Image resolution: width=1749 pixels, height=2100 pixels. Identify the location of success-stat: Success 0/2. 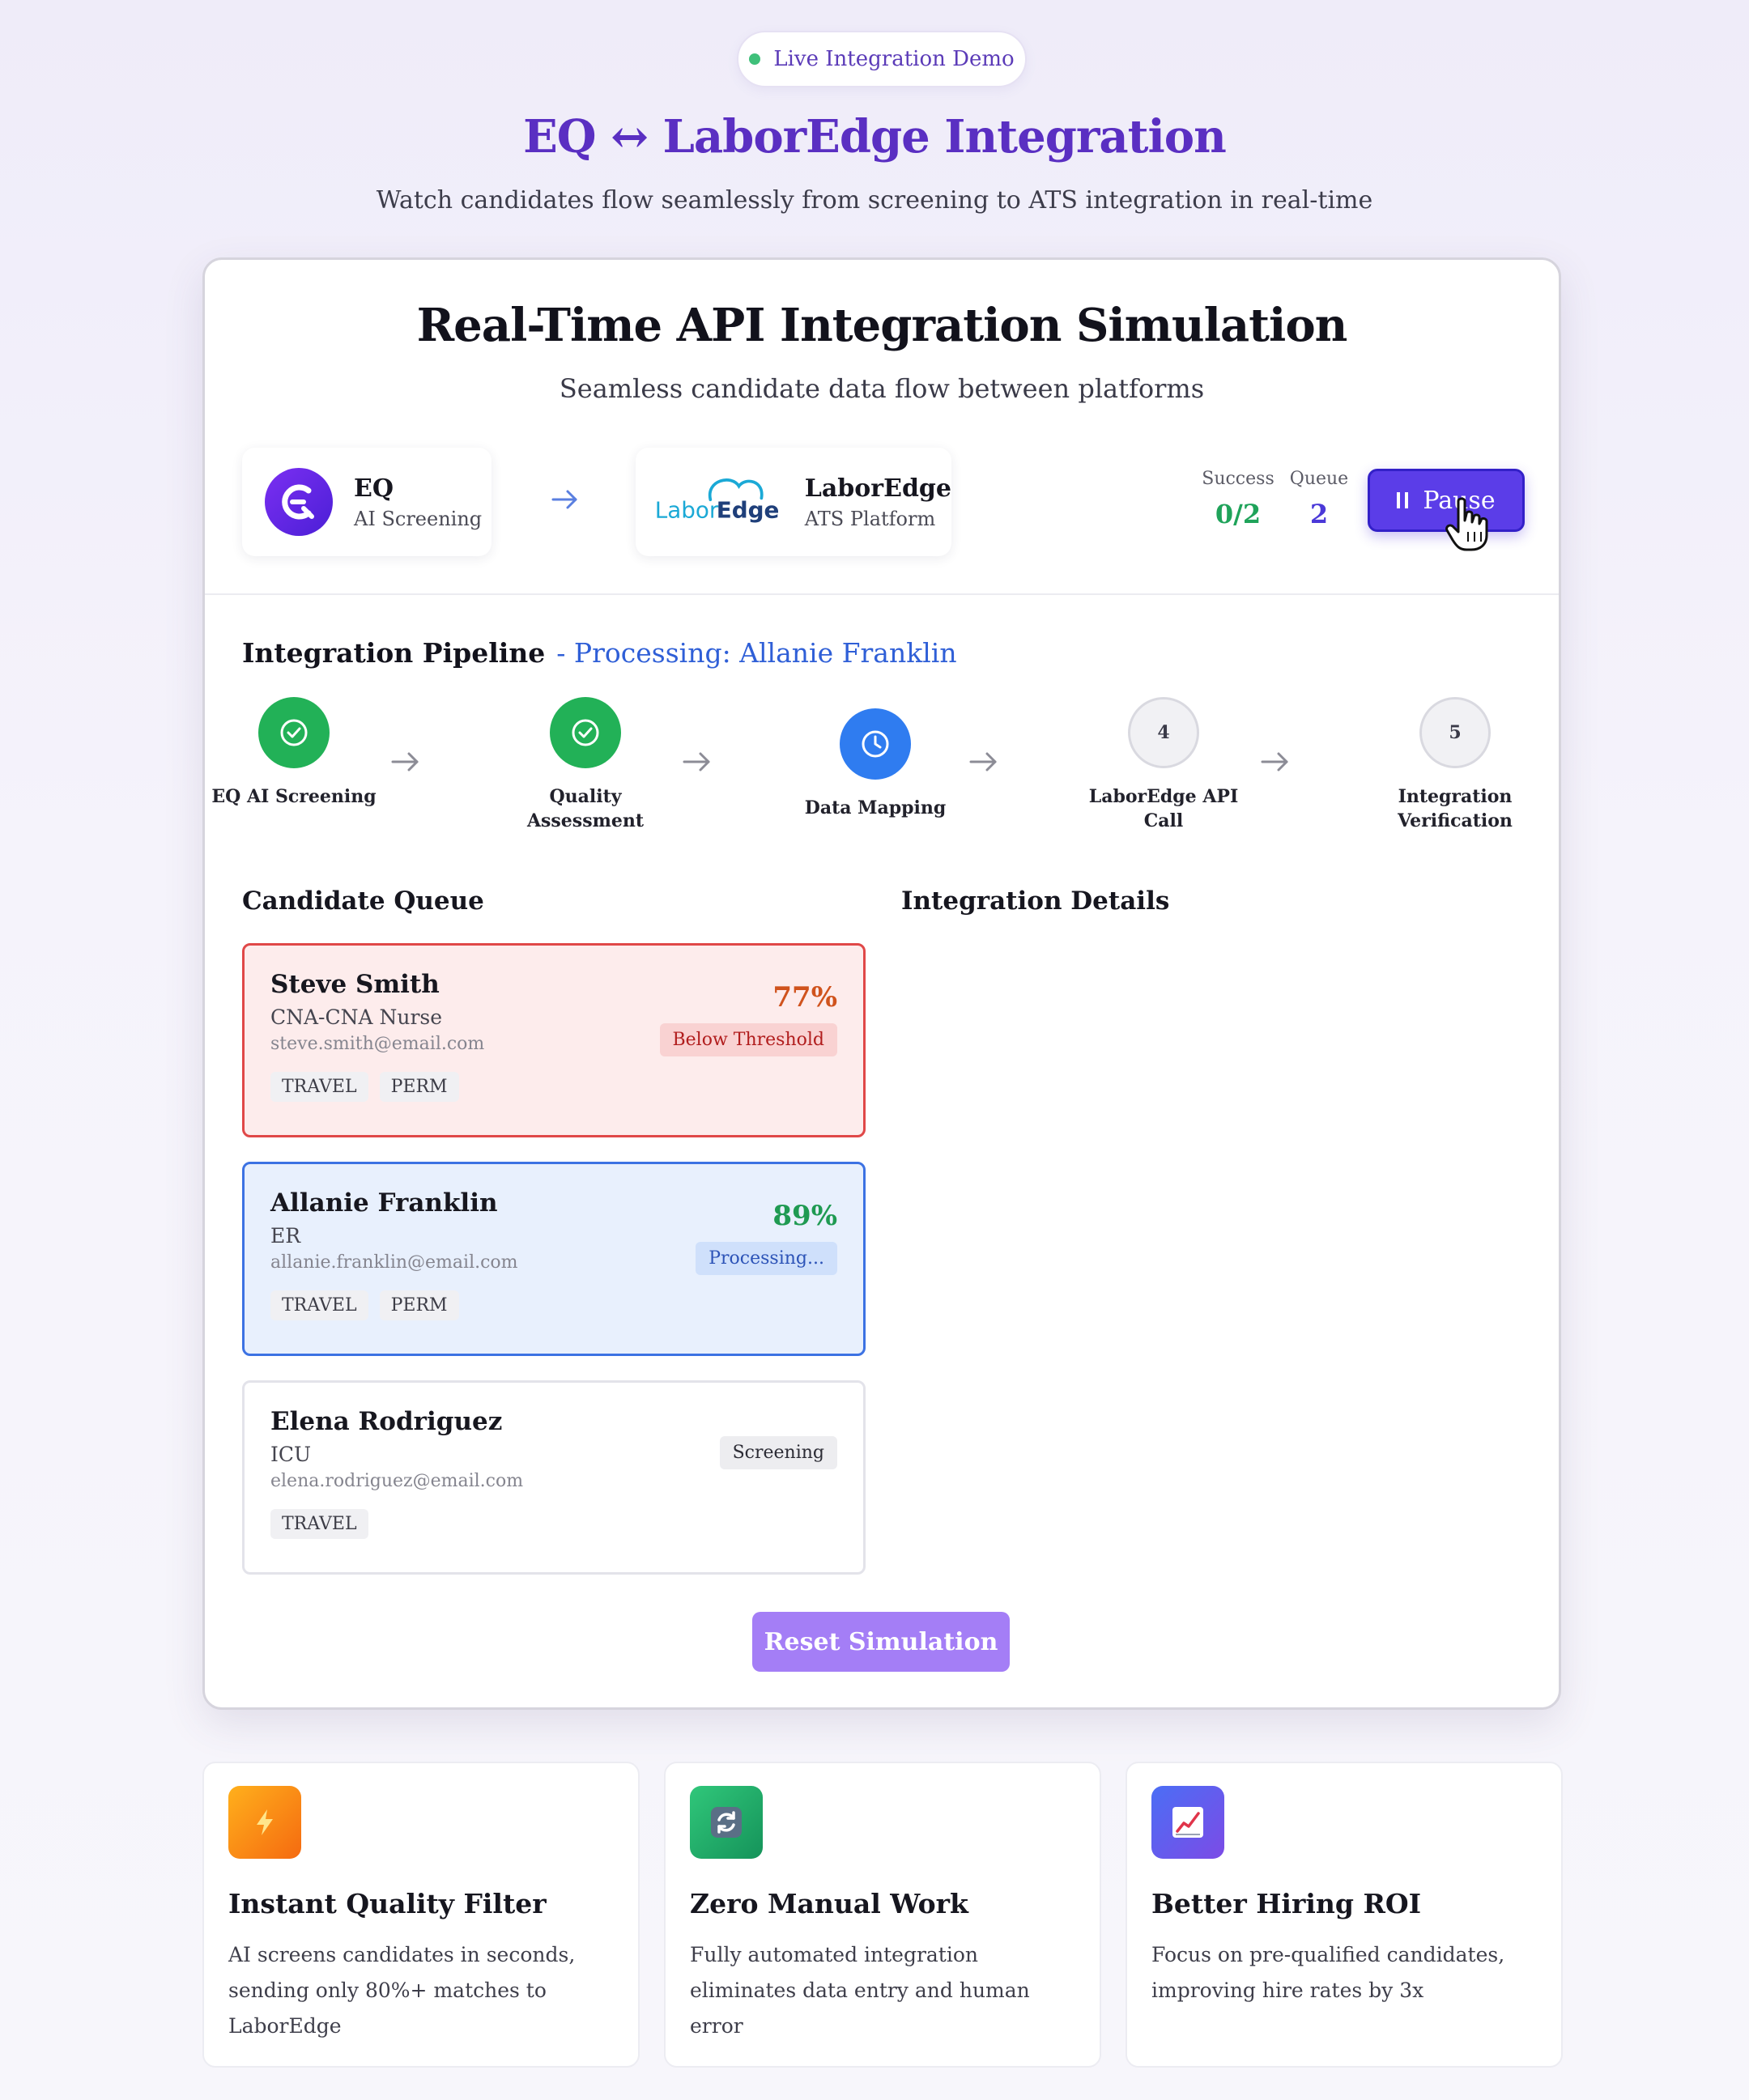
(1238, 499).